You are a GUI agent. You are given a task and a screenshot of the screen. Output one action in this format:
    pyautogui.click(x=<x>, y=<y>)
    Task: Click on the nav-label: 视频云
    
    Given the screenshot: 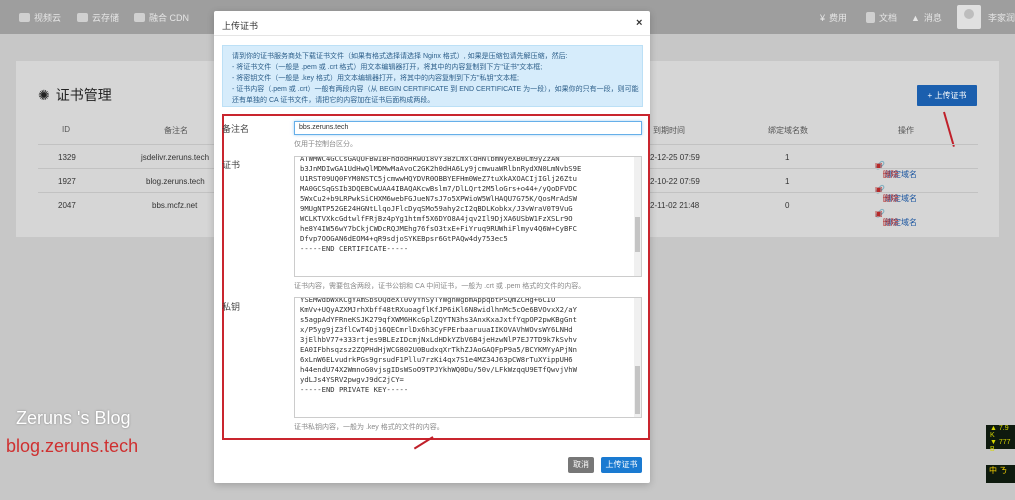 What is the action you would take?
    pyautogui.click(x=48, y=18)
    